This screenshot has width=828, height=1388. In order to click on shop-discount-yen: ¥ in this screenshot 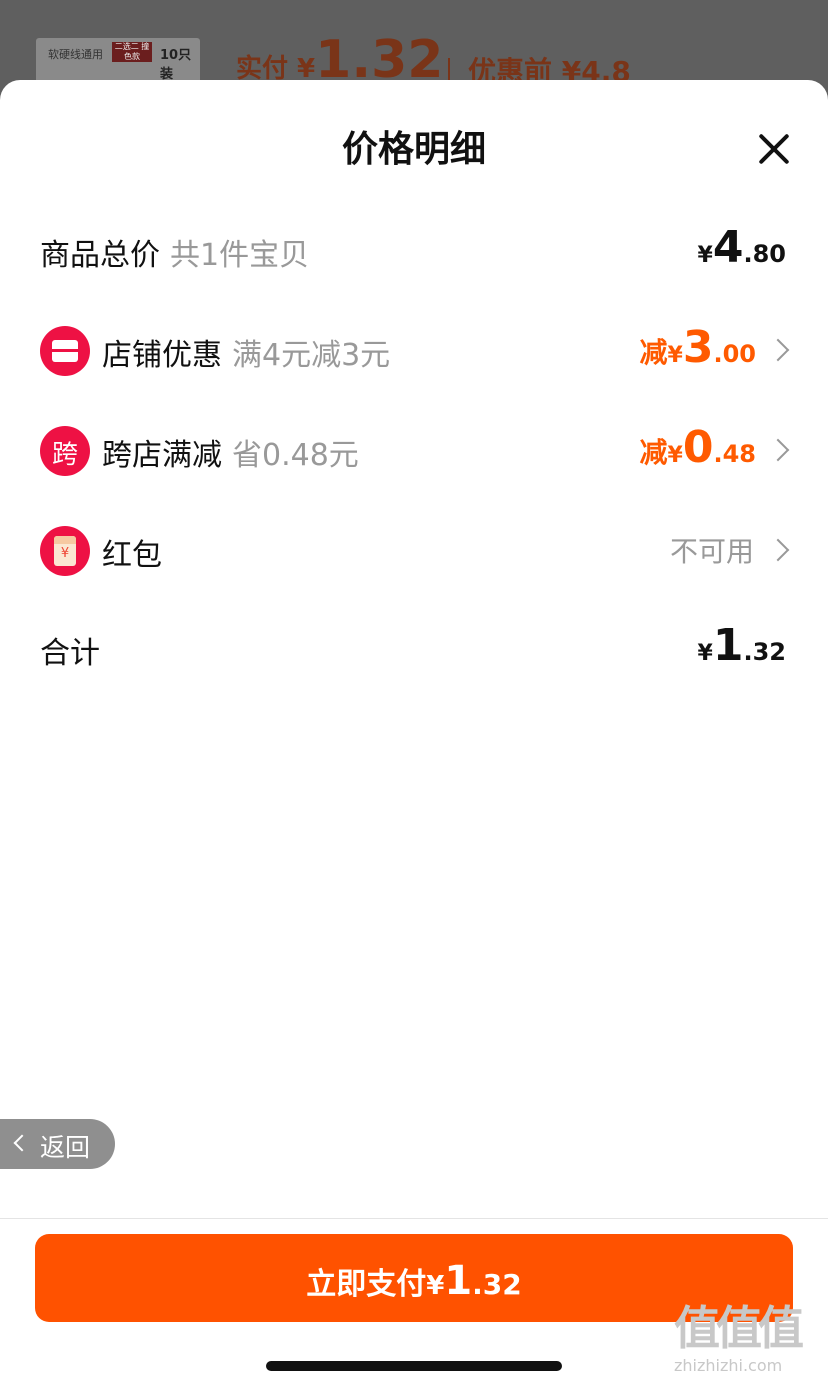, I will do `click(675, 355)`.